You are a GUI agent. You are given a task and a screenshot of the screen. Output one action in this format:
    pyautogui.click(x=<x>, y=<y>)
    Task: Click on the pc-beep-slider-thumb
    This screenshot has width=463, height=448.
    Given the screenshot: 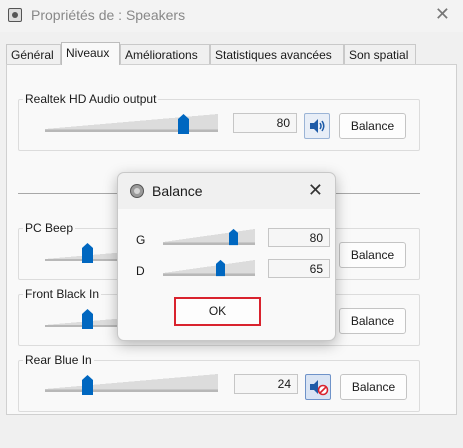 What is the action you would take?
    pyautogui.click(x=87, y=253)
    